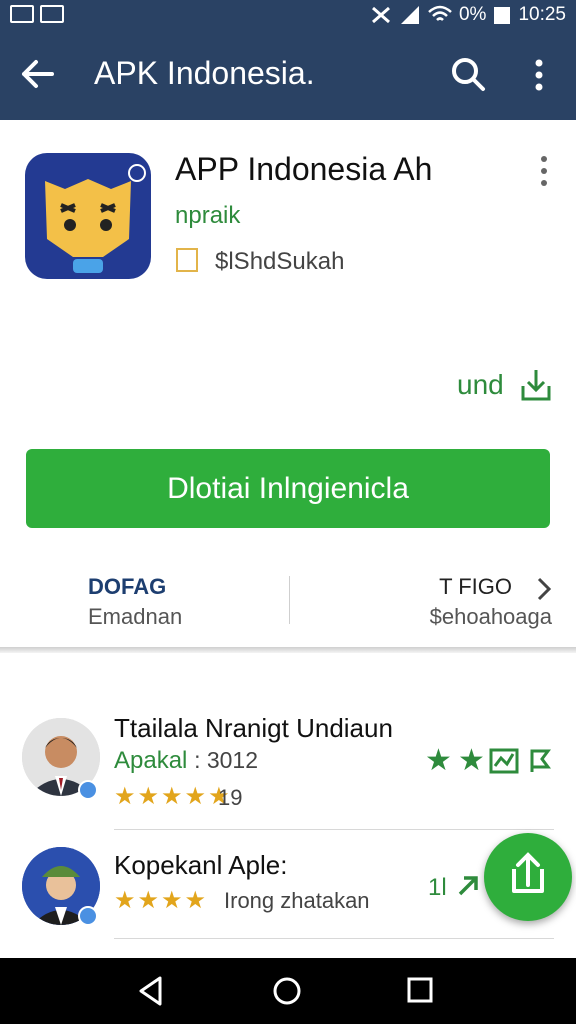 The width and height of the screenshot is (576, 1024). What do you see at coordinates (409, 15) in the screenshot?
I see `signal-strength-icon` at bounding box center [409, 15].